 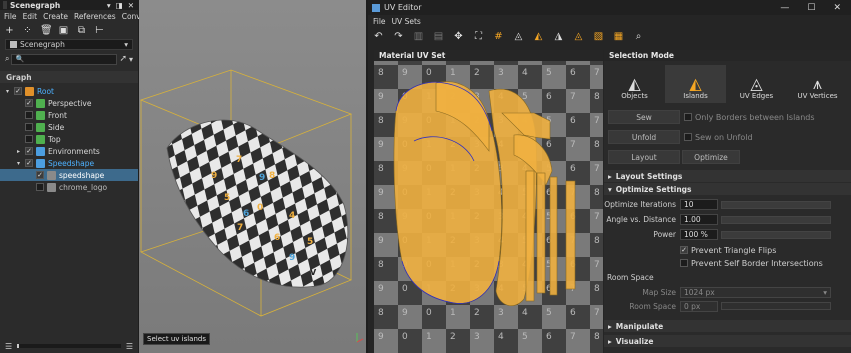 What do you see at coordinates (699, 219) in the screenshot?
I see `angle-distance-input: 1.00` at bounding box center [699, 219].